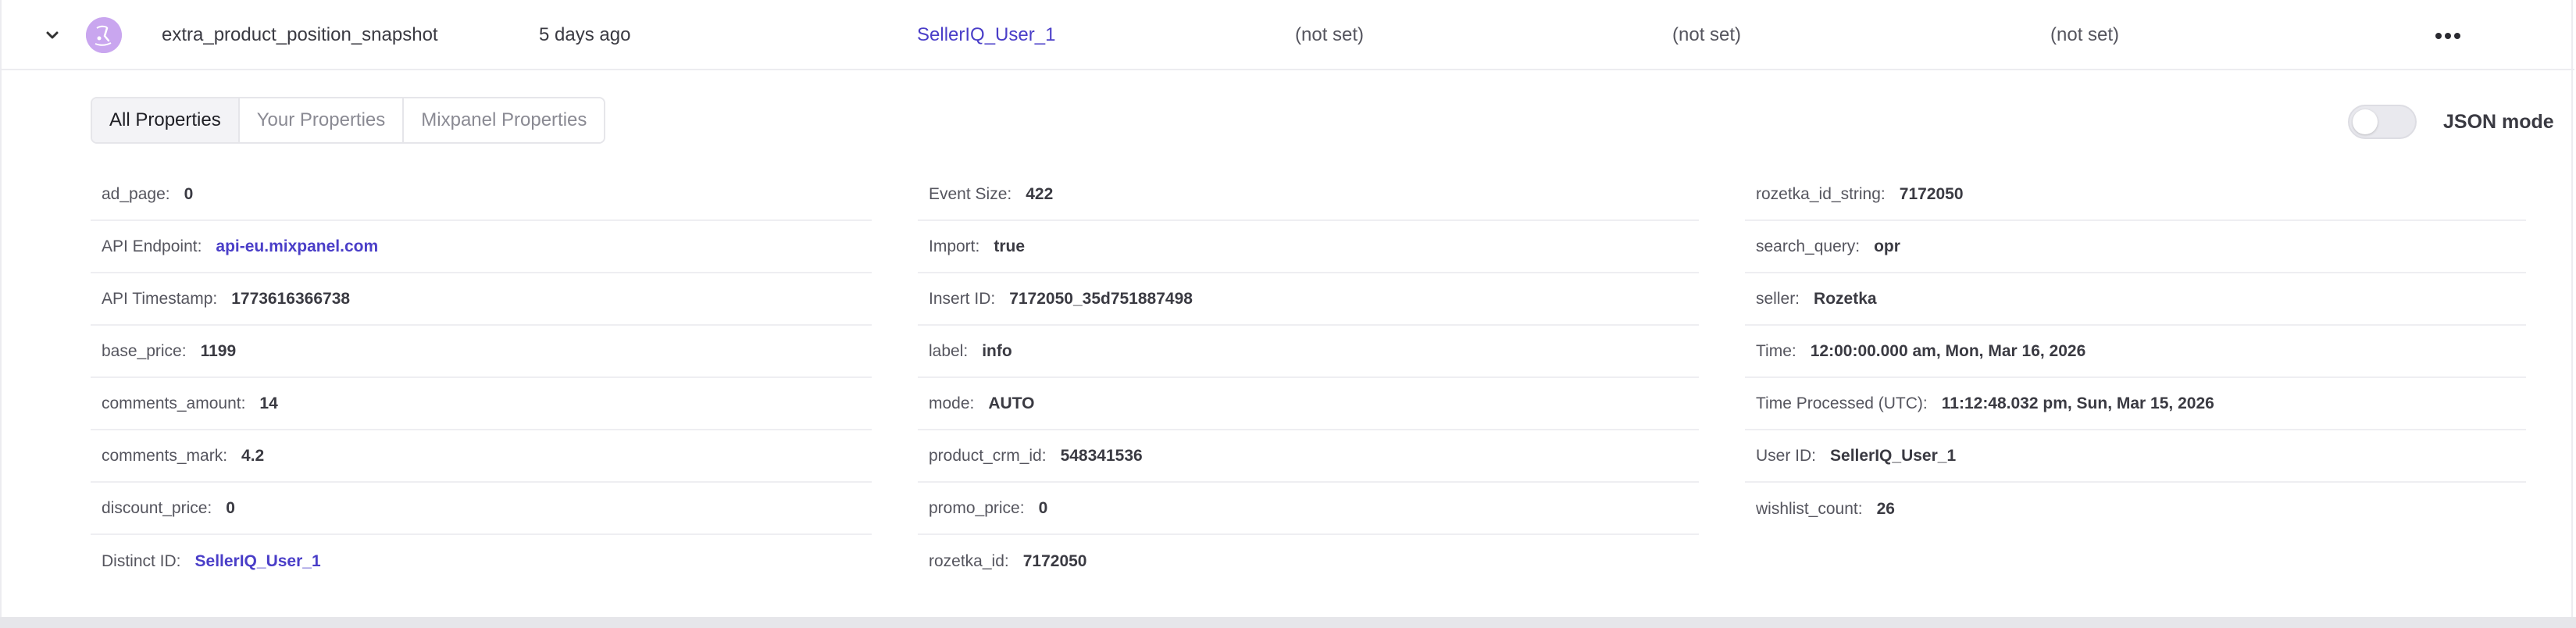  What do you see at coordinates (1010, 246) in the screenshot?
I see `property-value: true` at bounding box center [1010, 246].